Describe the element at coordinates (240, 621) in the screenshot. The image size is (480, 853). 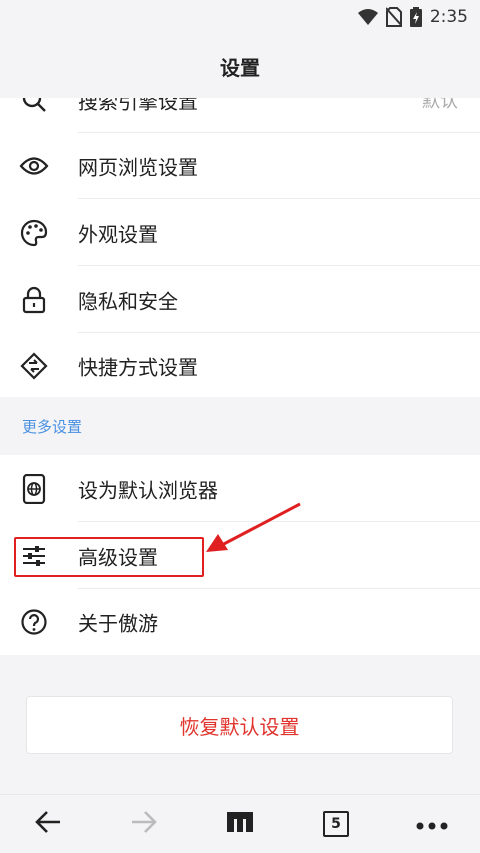
I see `settings-row-about: 关于傲游` at that location.